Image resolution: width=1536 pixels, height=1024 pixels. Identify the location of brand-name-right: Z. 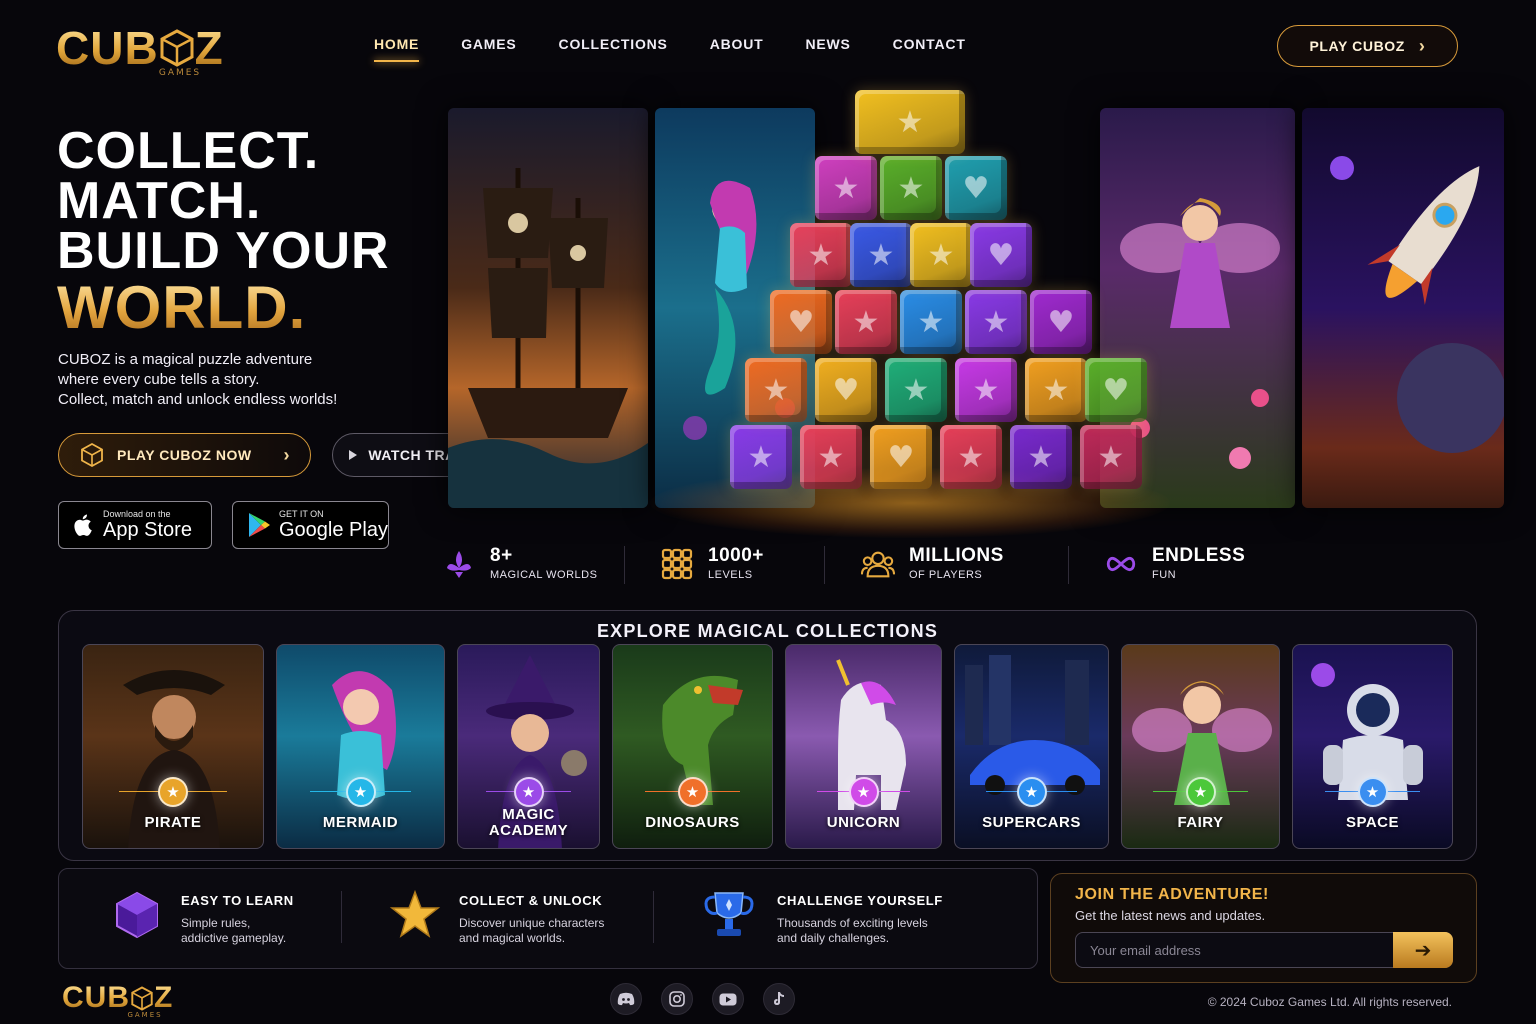
(209, 48).